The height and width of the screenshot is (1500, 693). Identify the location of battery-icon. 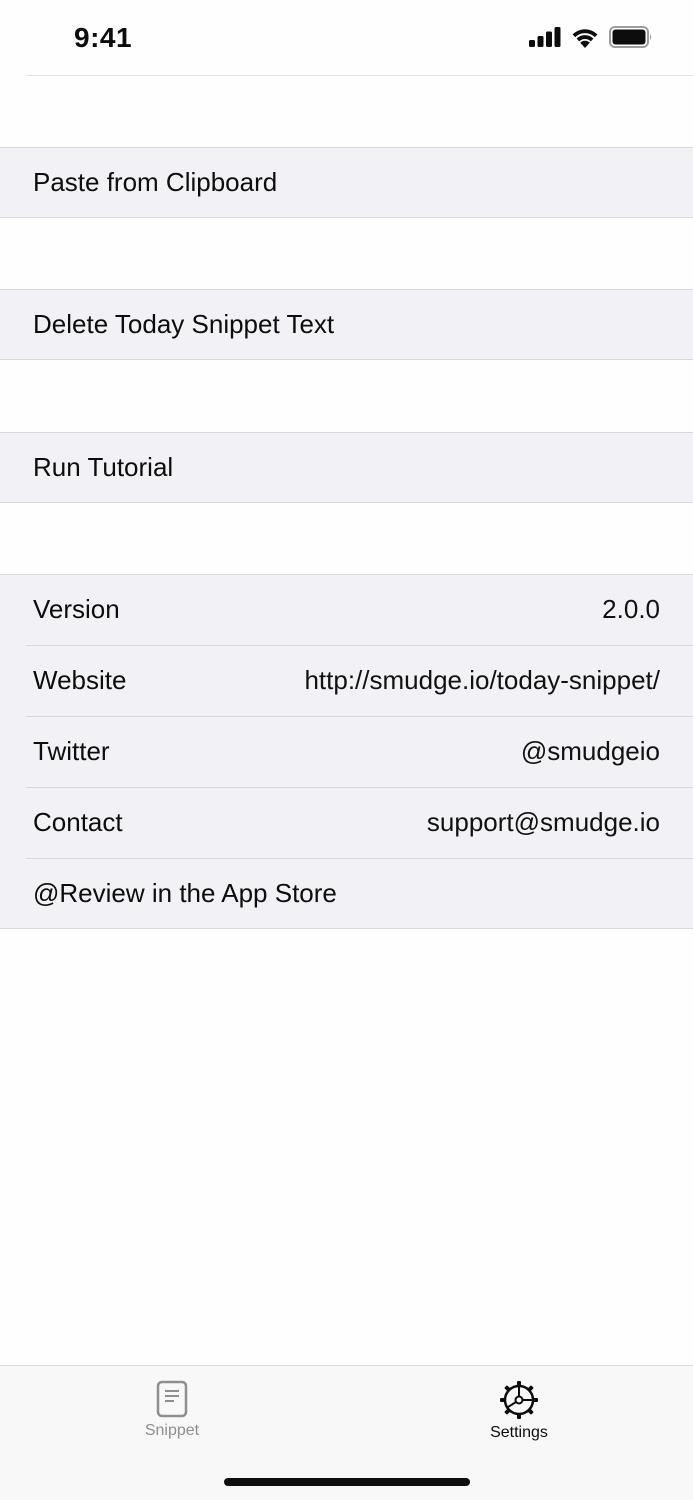
(630, 37).